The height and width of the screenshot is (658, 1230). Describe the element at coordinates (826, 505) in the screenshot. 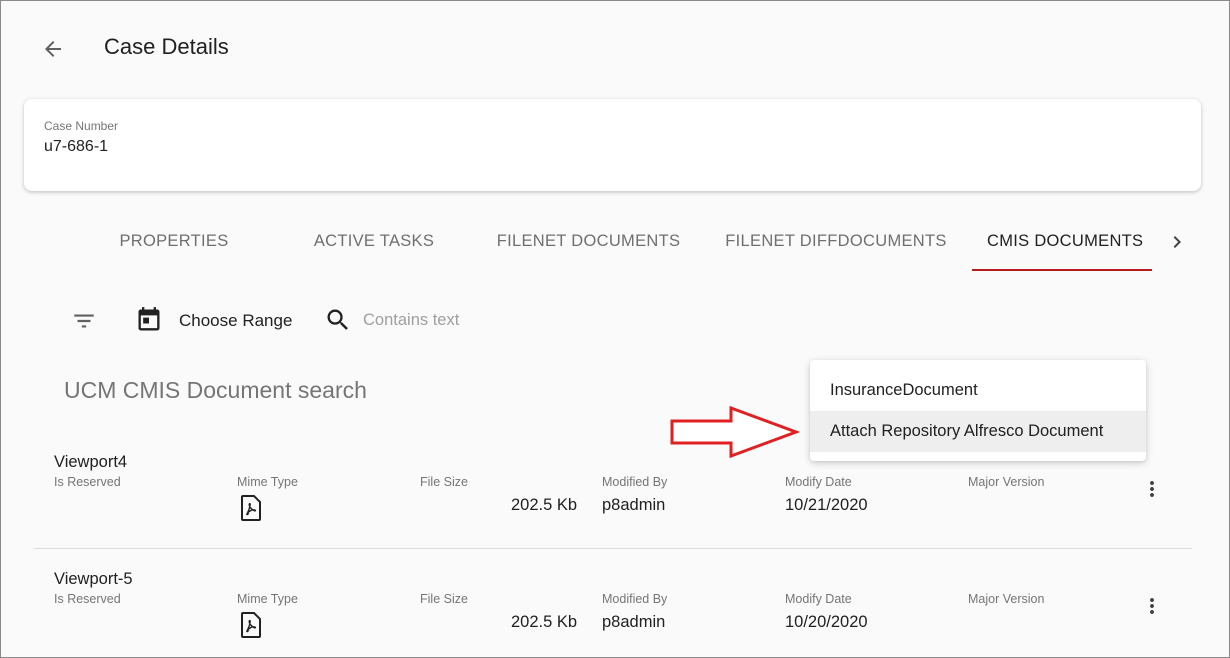

I see `modify-date-value: 10/21/2020` at that location.